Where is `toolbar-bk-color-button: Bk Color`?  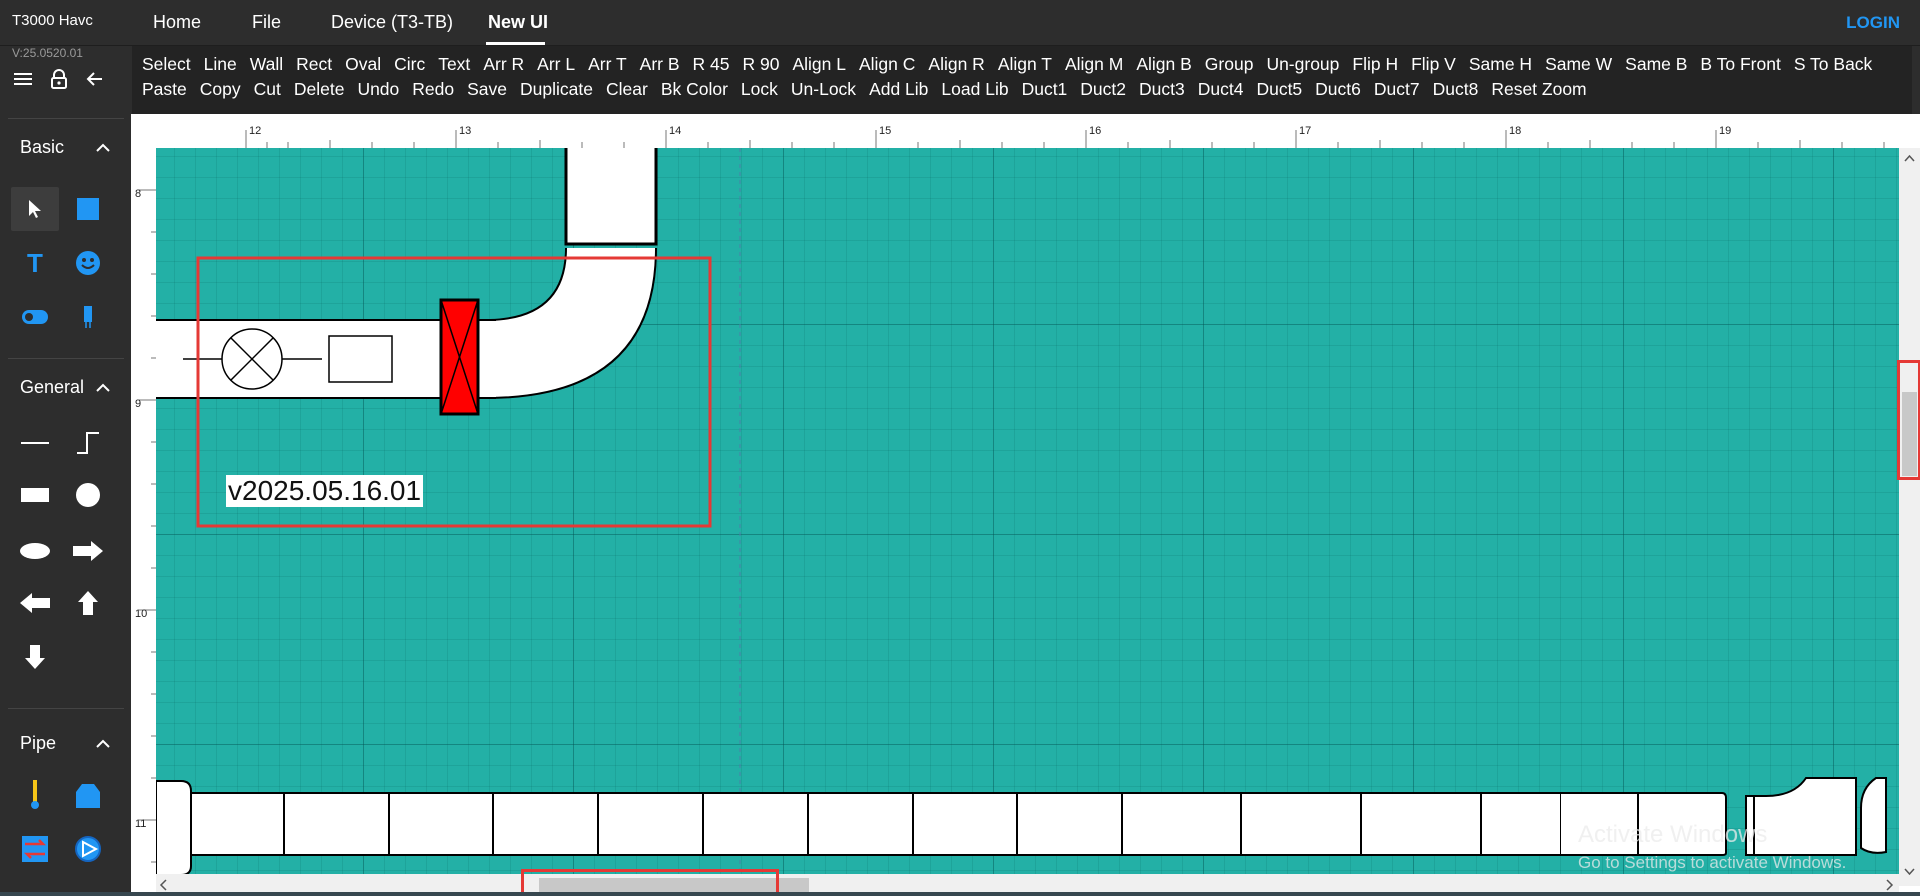
toolbar-bk-color-button: Bk Color is located at coordinates (694, 89).